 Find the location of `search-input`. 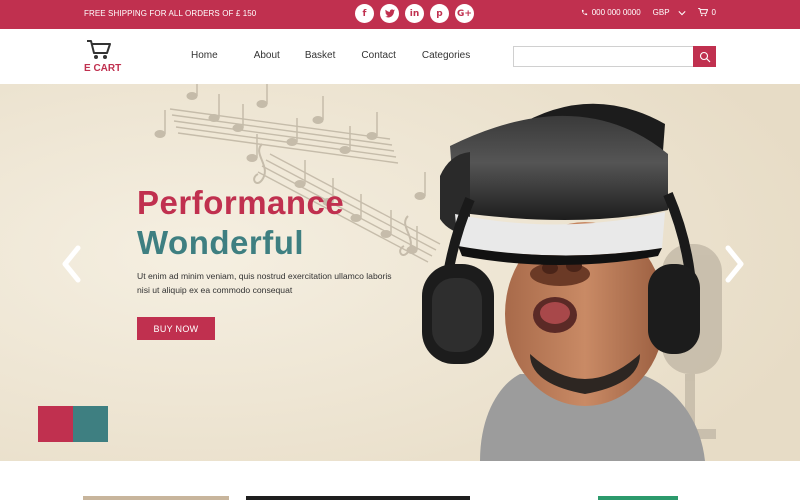

search-input is located at coordinates (603, 56).